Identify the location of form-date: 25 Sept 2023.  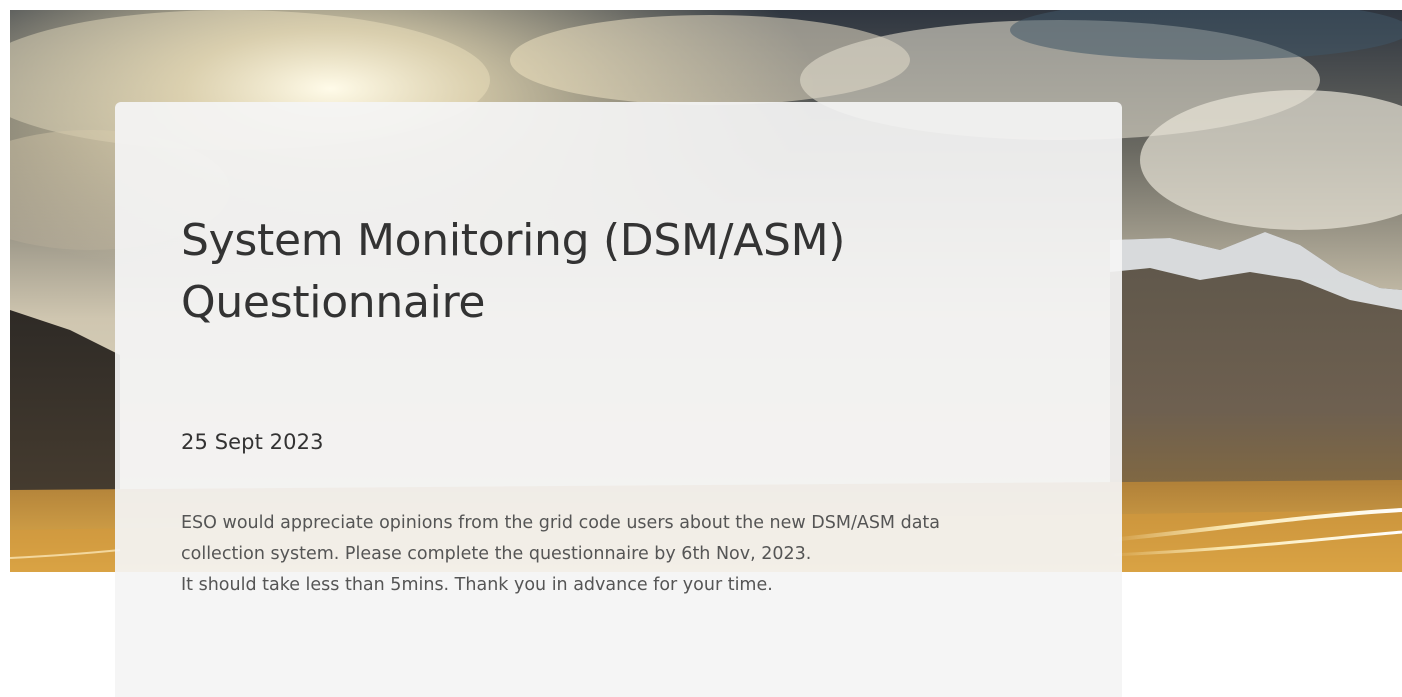
(252, 442).